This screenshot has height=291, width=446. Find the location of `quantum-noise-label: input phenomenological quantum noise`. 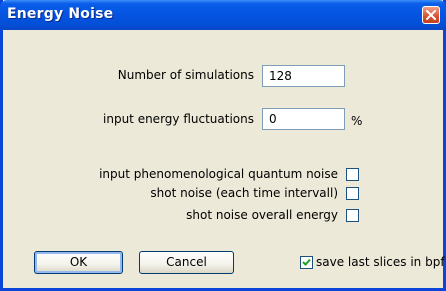

quantum-noise-label: input phenomenological quantum noise is located at coordinates (218, 174).